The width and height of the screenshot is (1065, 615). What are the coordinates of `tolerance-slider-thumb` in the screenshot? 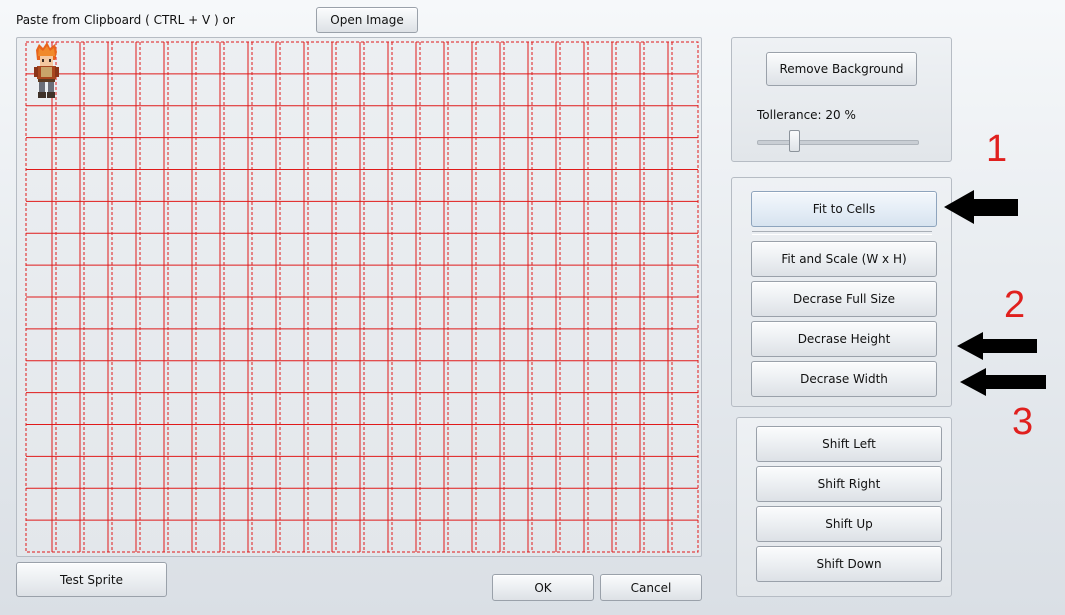 It's located at (794, 141).